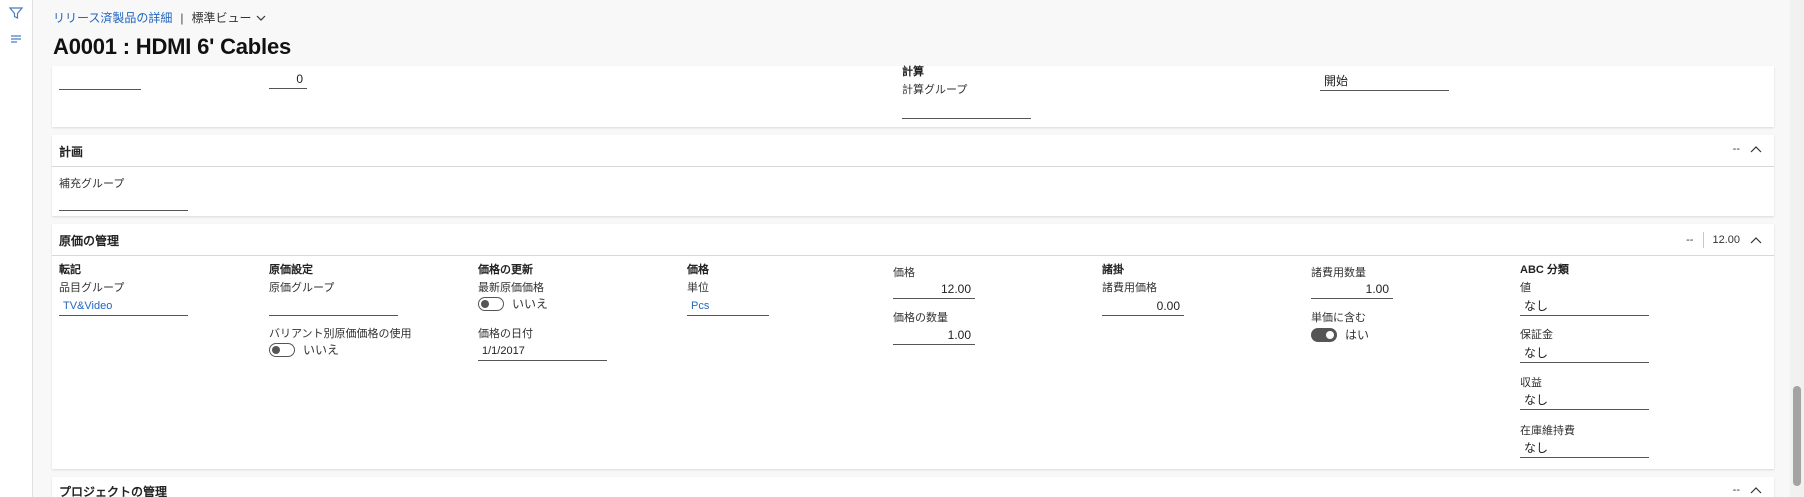 This screenshot has height=497, width=1804. Describe the element at coordinates (1113, 270) in the screenshot. I see `charges-heading: 諸掛` at that location.